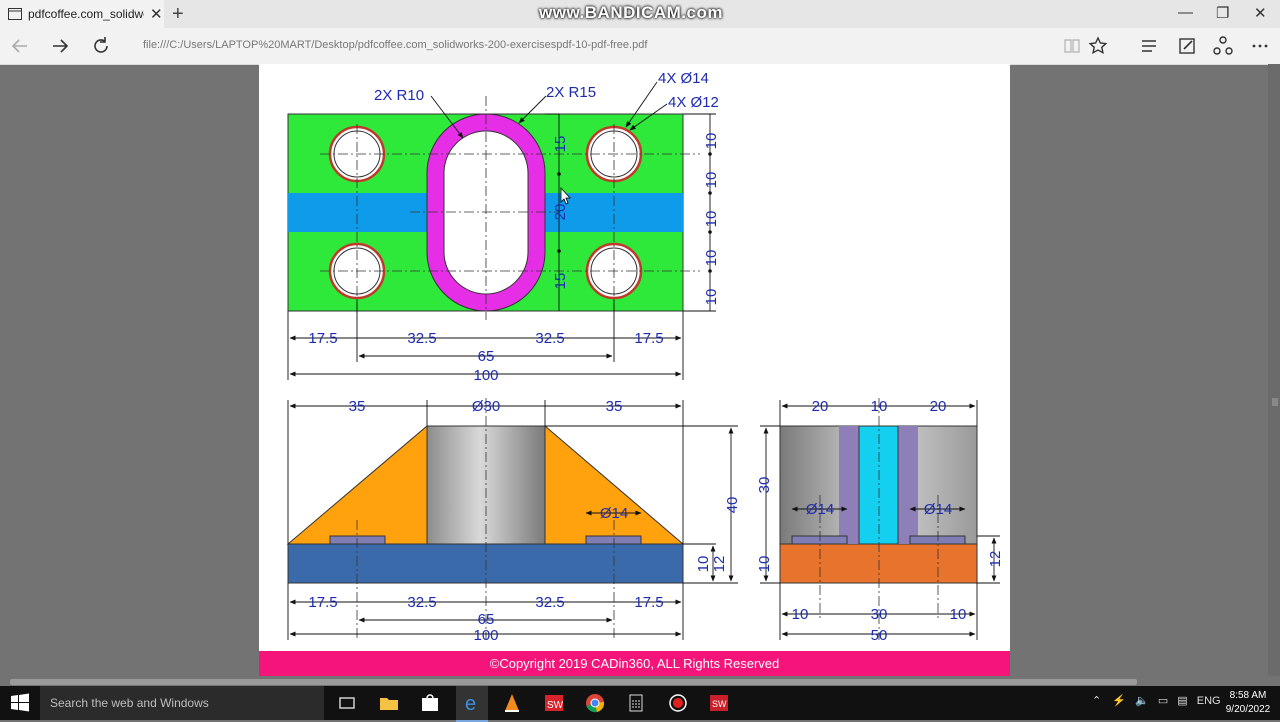  I want to click on close-window-button: ✕, so click(1260, 13).